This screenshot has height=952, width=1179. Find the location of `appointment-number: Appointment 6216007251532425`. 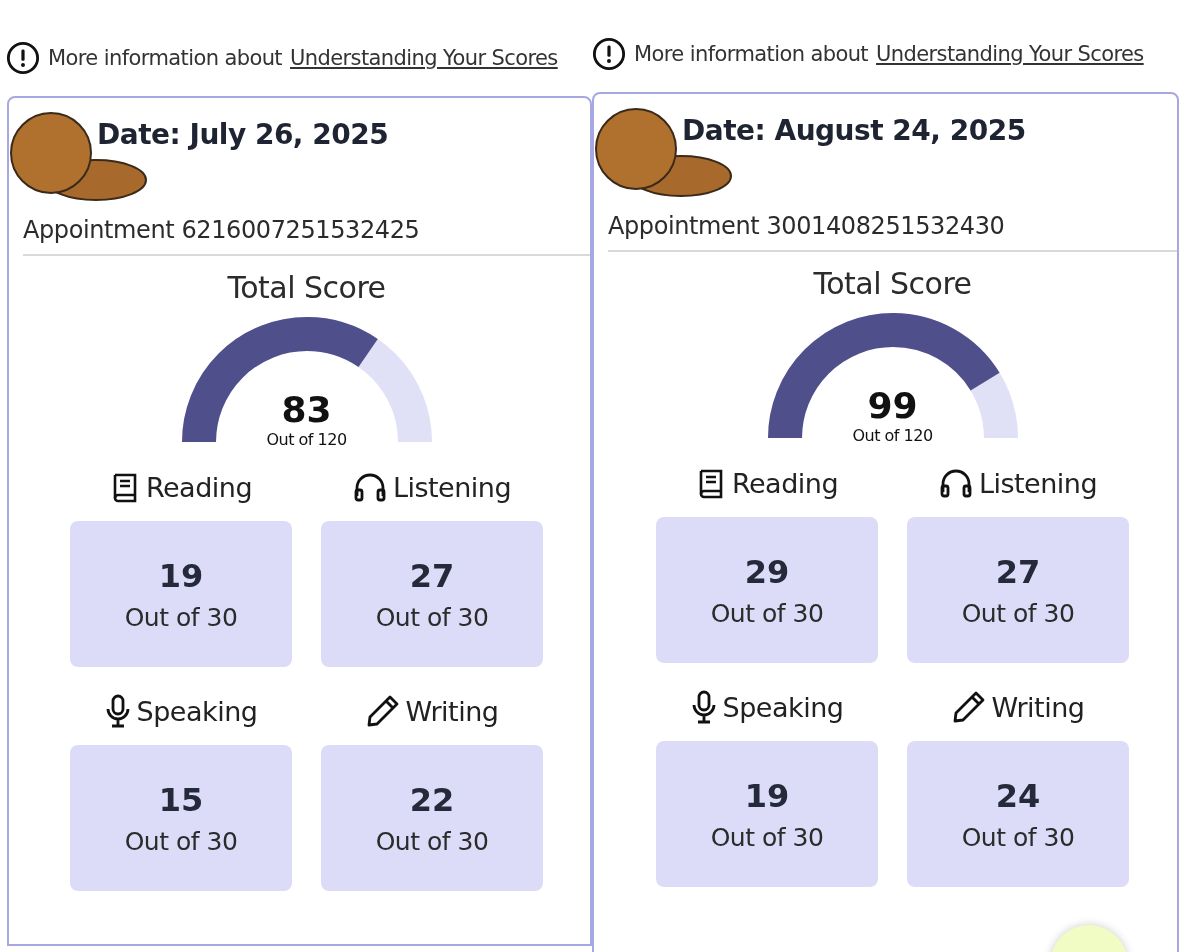

appointment-number: Appointment 6216007251532425 is located at coordinates (222, 229).